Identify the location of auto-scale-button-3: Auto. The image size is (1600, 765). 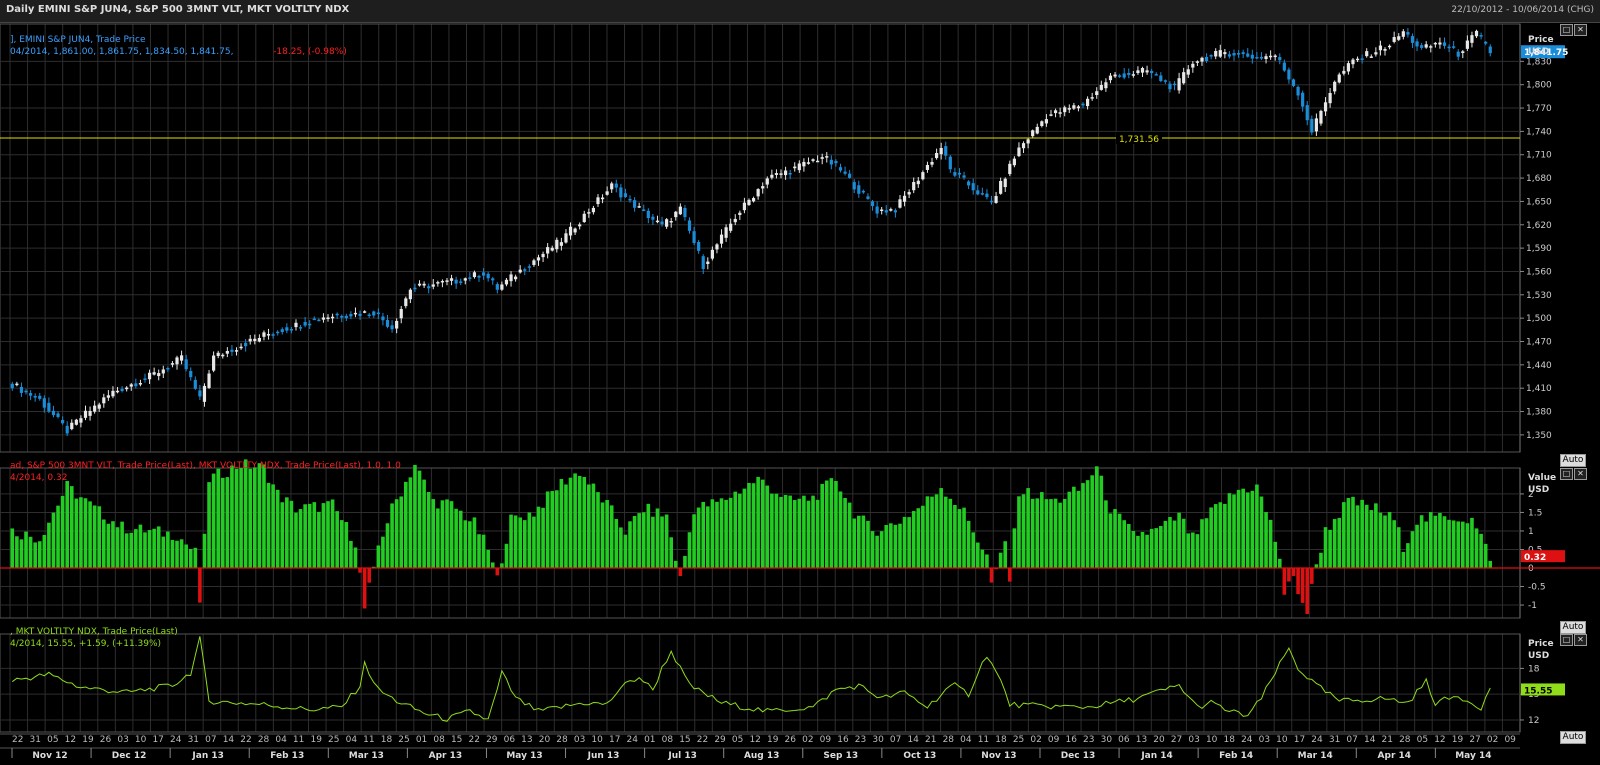
(1573, 737).